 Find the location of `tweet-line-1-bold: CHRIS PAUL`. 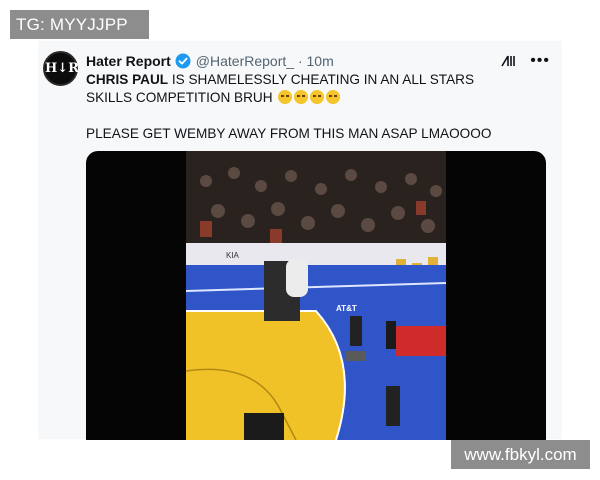

tweet-line-1-bold: CHRIS PAUL is located at coordinates (127, 79).